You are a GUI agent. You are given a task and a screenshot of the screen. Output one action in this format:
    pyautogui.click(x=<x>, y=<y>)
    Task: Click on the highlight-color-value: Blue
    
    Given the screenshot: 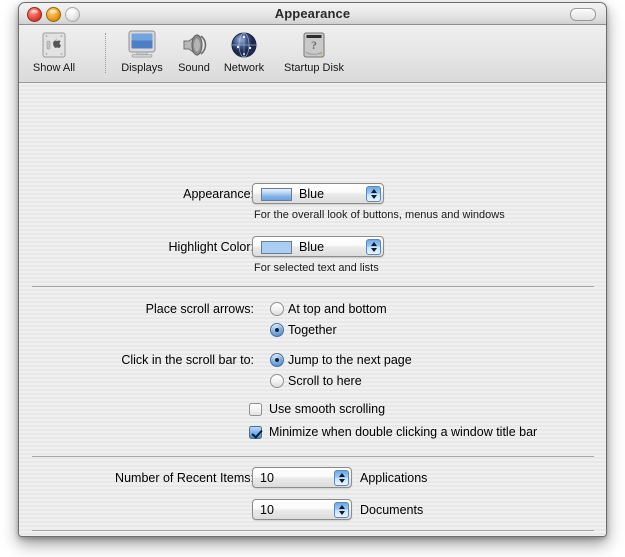 What is the action you would take?
    pyautogui.click(x=312, y=247)
    